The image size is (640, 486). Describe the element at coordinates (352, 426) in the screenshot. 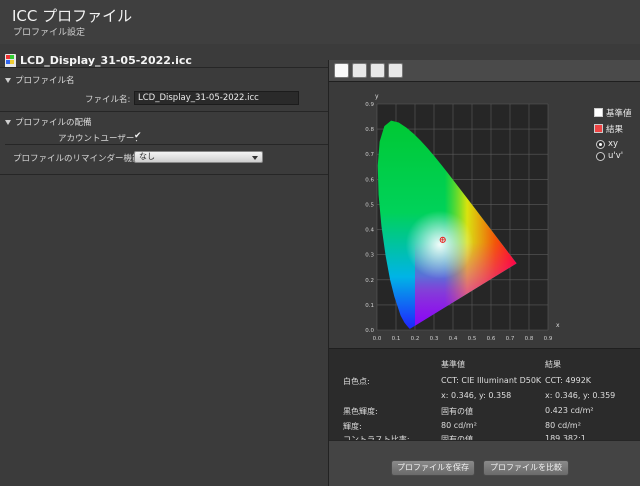

I see `row-label: 輝度:` at that location.